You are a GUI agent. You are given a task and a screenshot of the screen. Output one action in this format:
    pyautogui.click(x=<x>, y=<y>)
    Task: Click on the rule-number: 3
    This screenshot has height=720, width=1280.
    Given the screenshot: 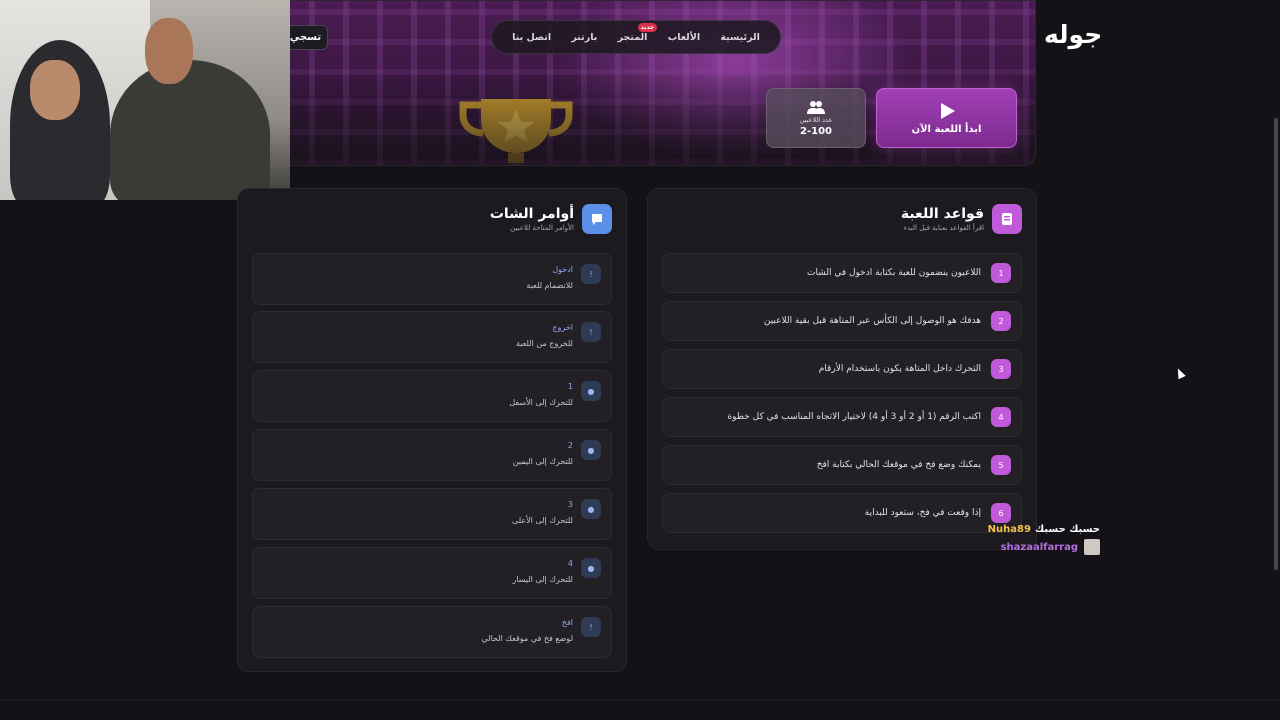 What is the action you would take?
    pyautogui.click(x=1001, y=369)
    